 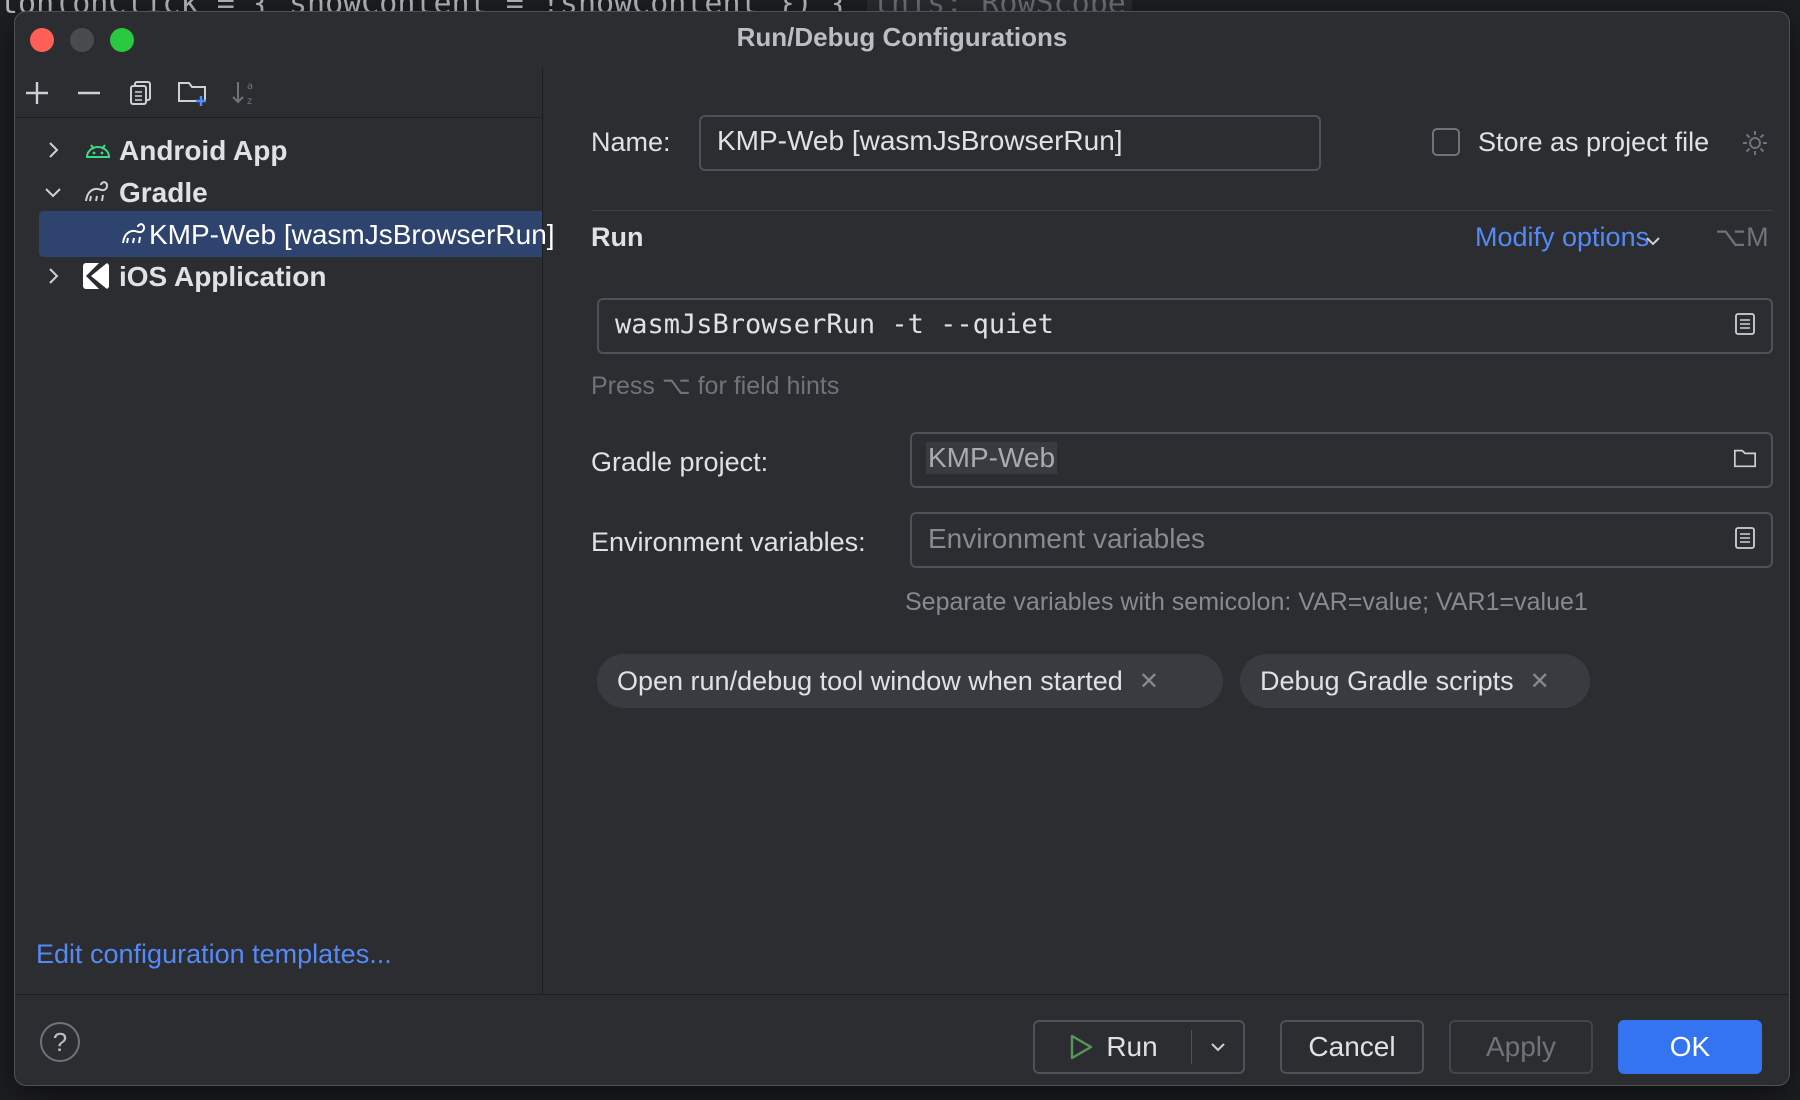 I want to click on minus-icon, so click(x=89, y=93).